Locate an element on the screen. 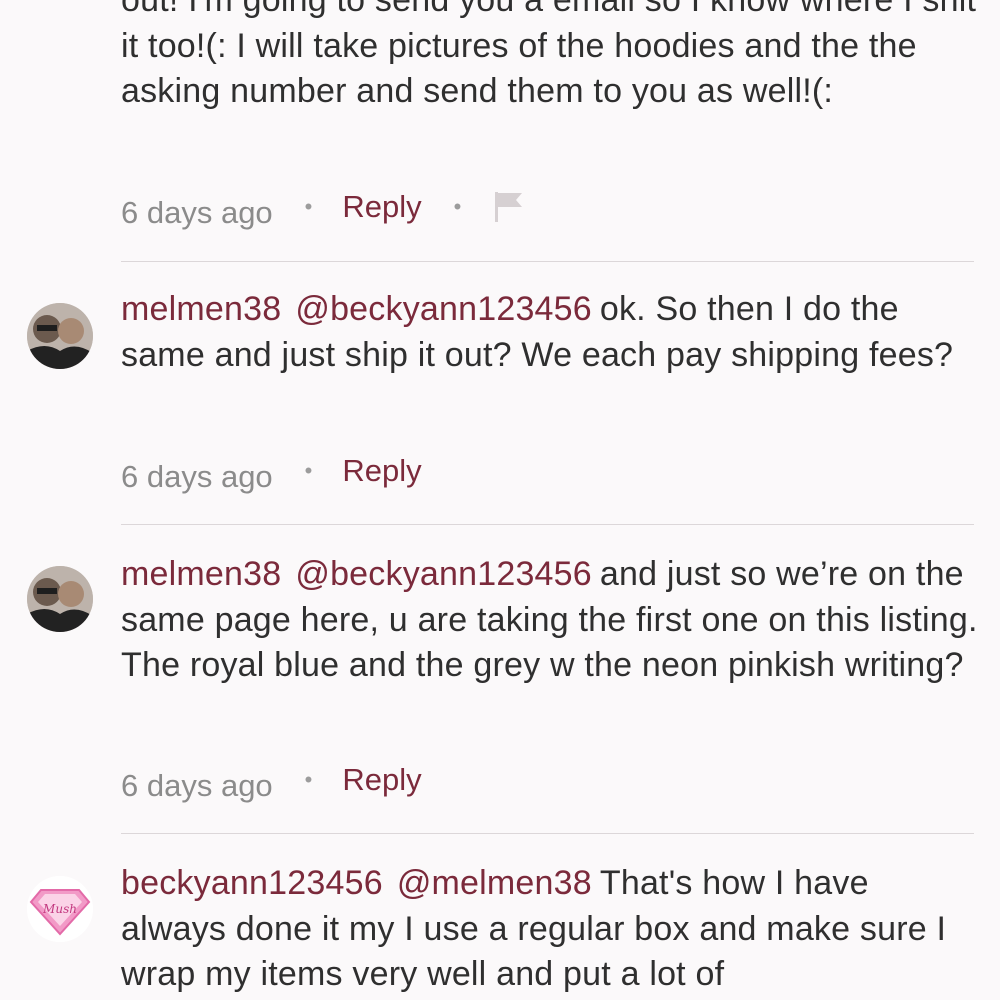 This screenshot has width=1000, height=1000. comment-mention: @melmen38 is located at coordinates (494, 883).